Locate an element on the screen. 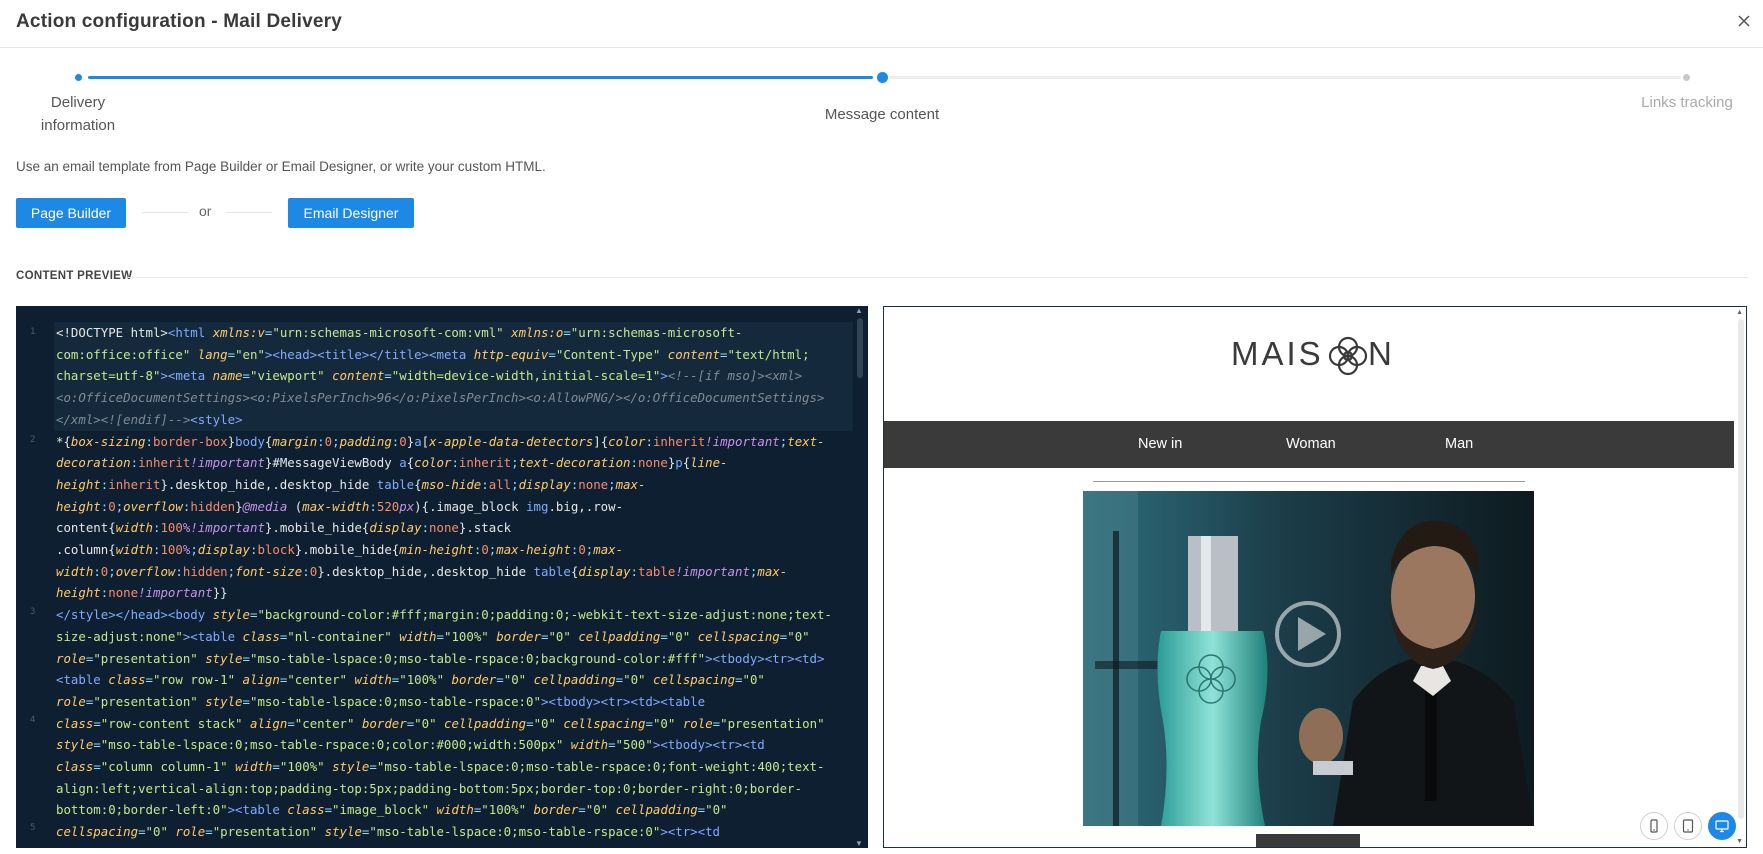 Image resolution: width=1763 pixels, height=854 pixels. preview-scroll-up-icon: ▲ is located at coordinates (1739, 312).